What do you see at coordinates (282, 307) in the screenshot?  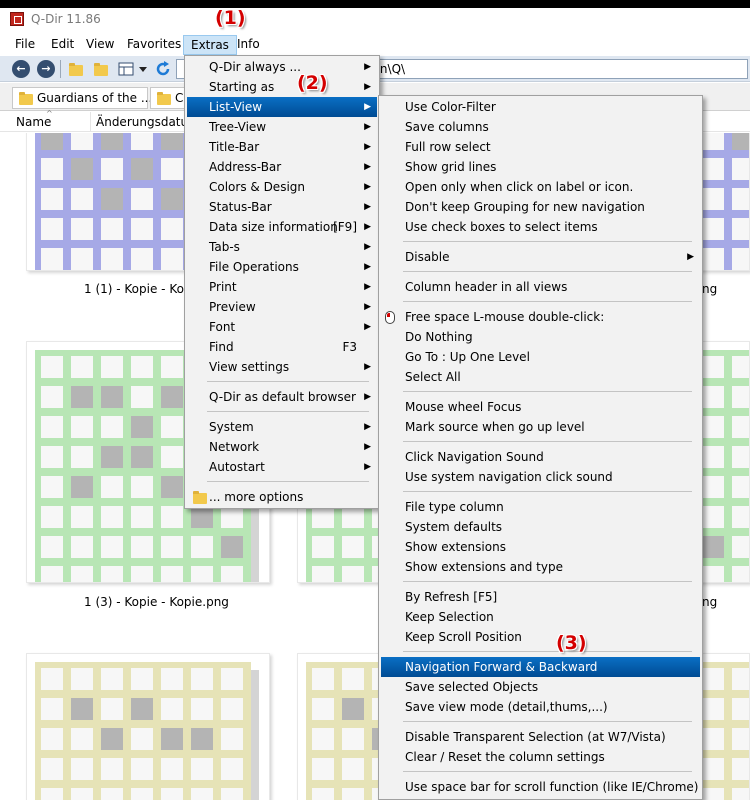 I see `menu-item-preview: Preview ▶` at bounding box center [282, 307].